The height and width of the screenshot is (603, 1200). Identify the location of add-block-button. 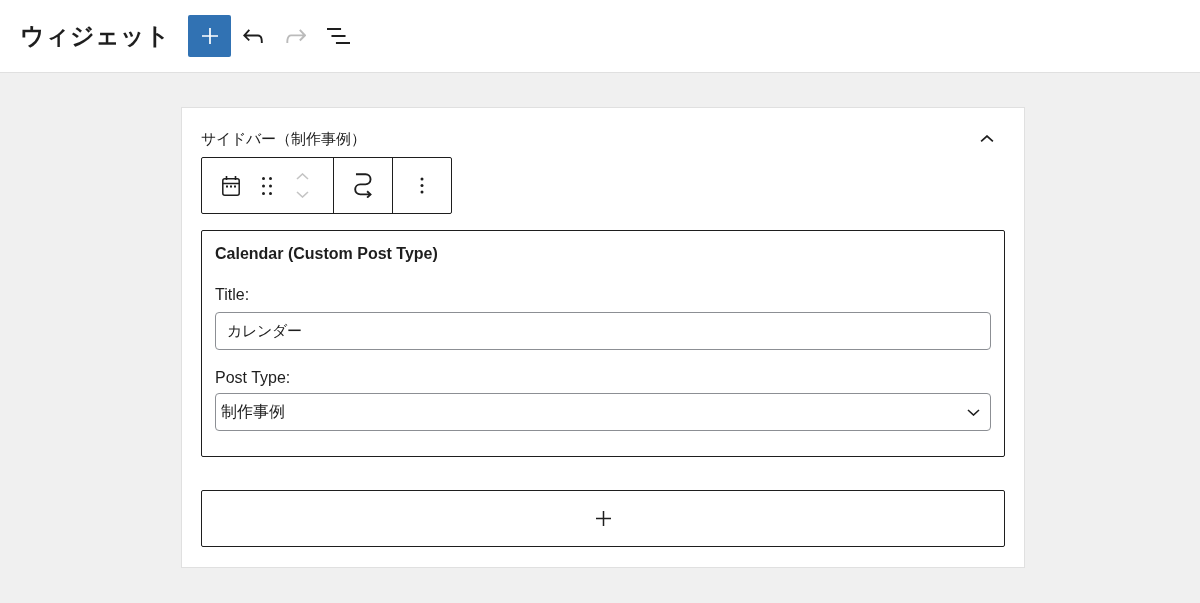
(209, 36).